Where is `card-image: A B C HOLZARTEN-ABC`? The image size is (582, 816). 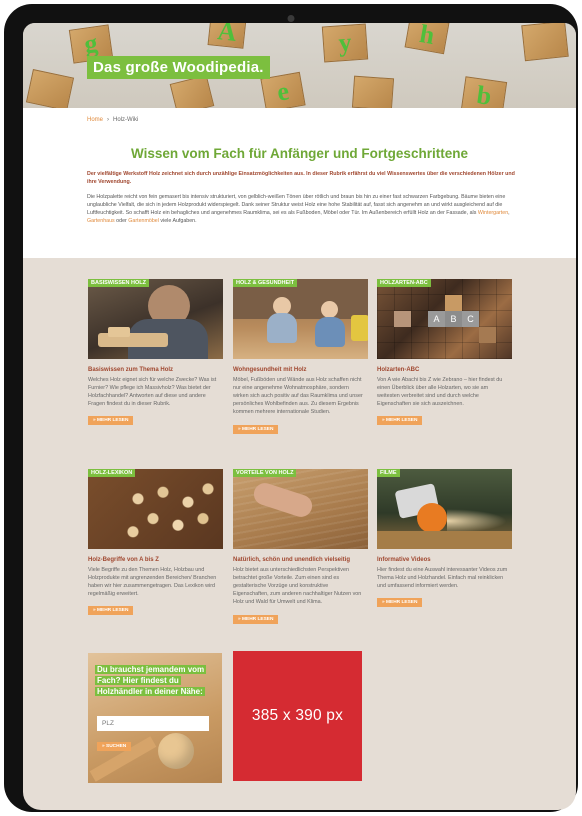
card-image: A B C HOLZARTEN-ABC is located at coordinates (444, 319).